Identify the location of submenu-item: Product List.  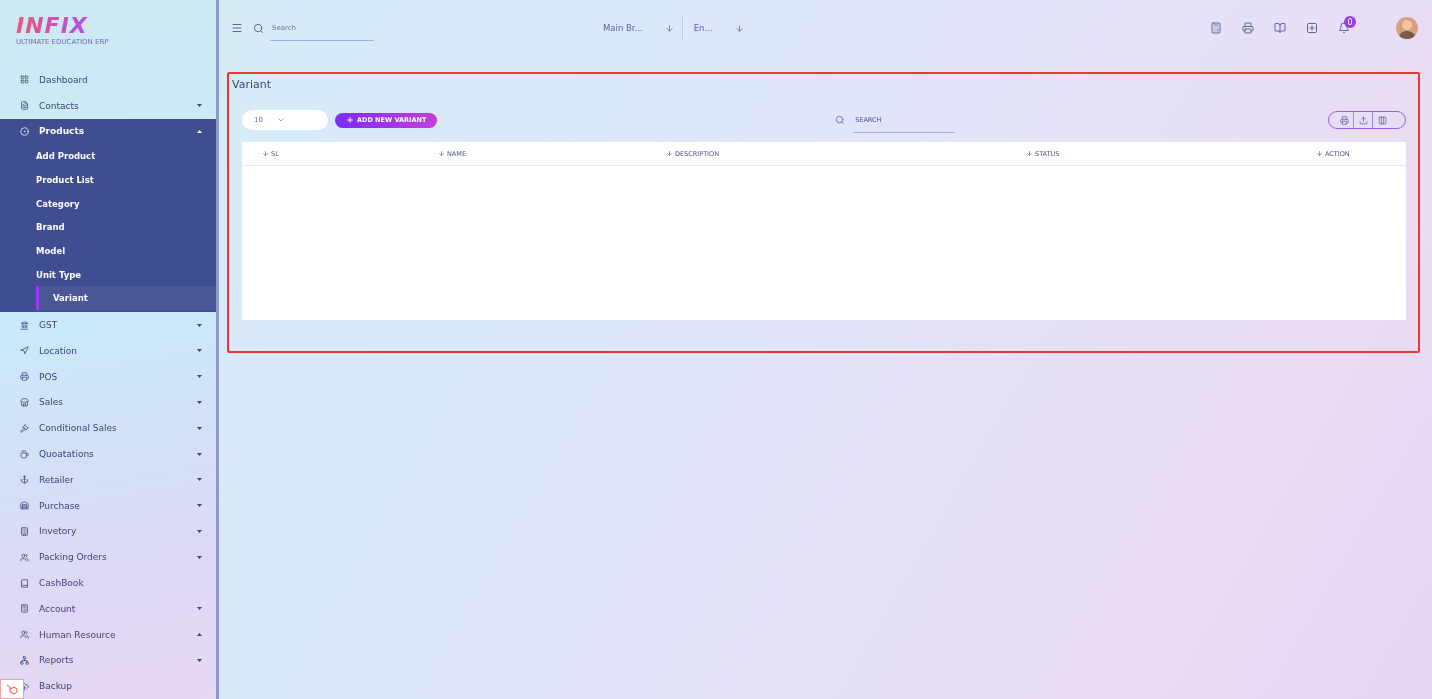
(108, 180).